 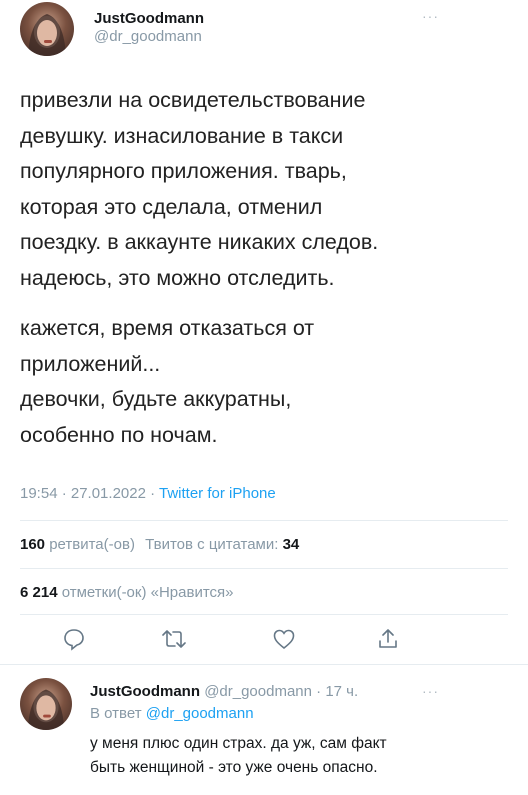 What do you see at coordinates (39, 592) in the screenshot?
I see `likes-count: 6 214` at bounding box center [39, 592].